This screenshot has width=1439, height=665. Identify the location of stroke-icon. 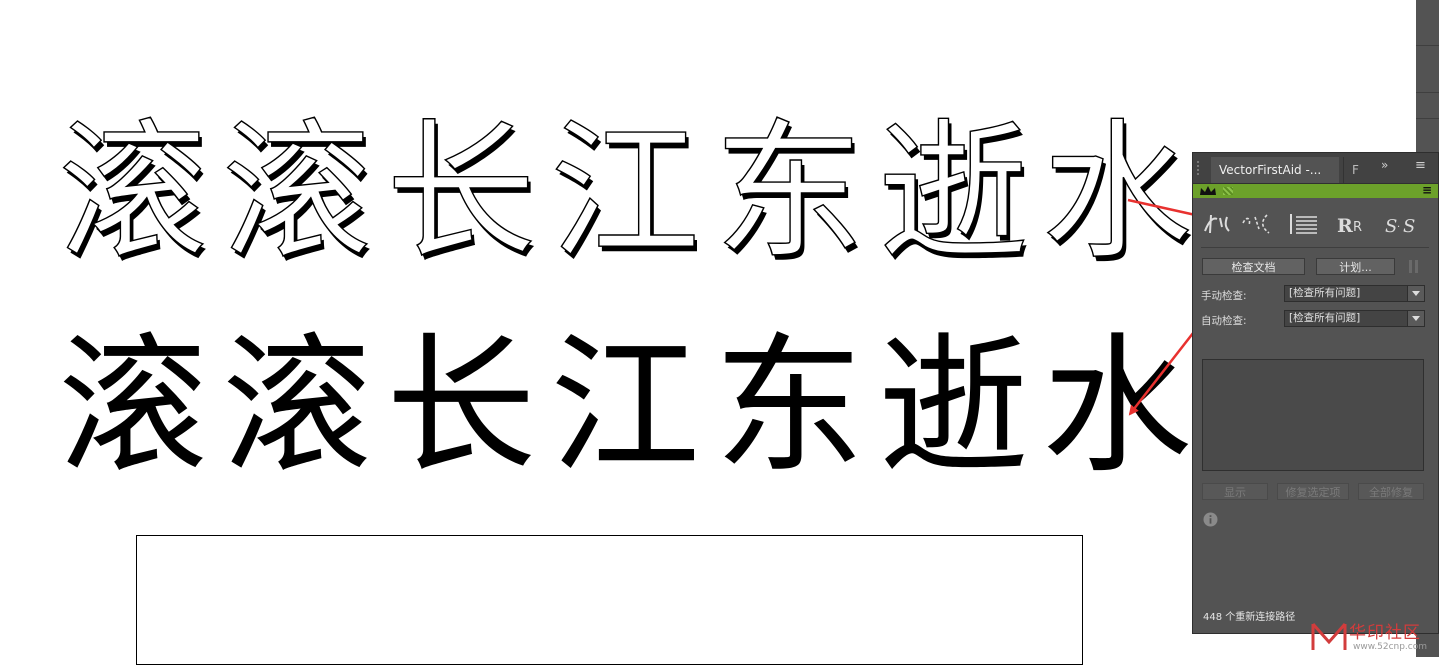
(1256, 224).